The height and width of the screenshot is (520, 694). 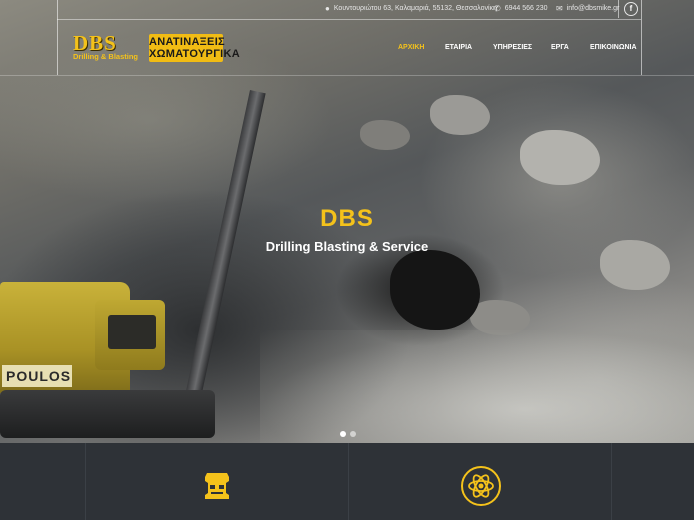 What do you see at coordinates (327, 8) in the screenshot?
I see `map-marker-icon: ●` at bounding box center [327, 8].